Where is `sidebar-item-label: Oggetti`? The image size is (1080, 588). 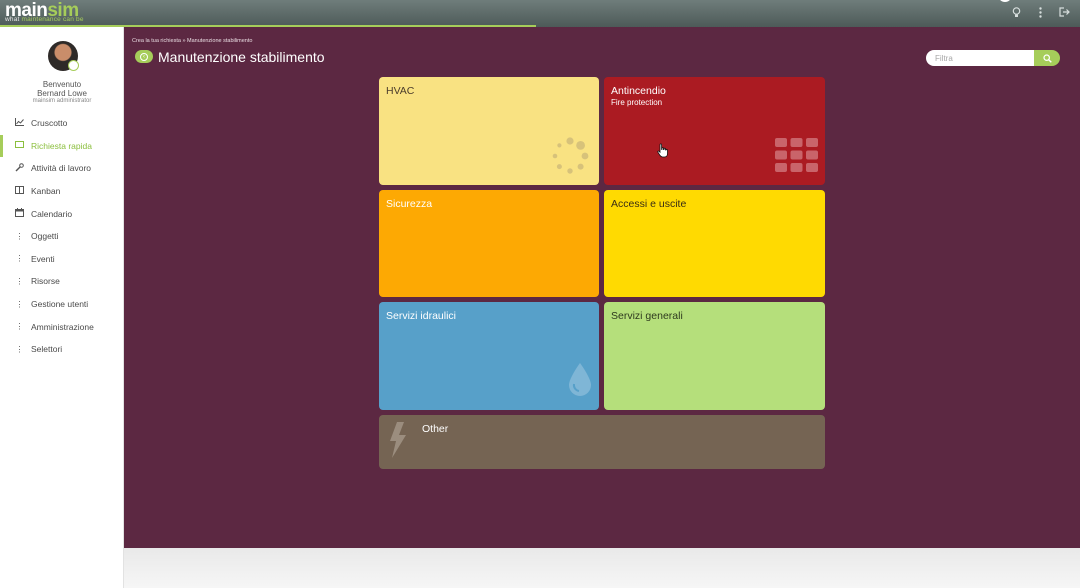
sidebar-item-label: Oggetti is located at coordinates (45, 236).